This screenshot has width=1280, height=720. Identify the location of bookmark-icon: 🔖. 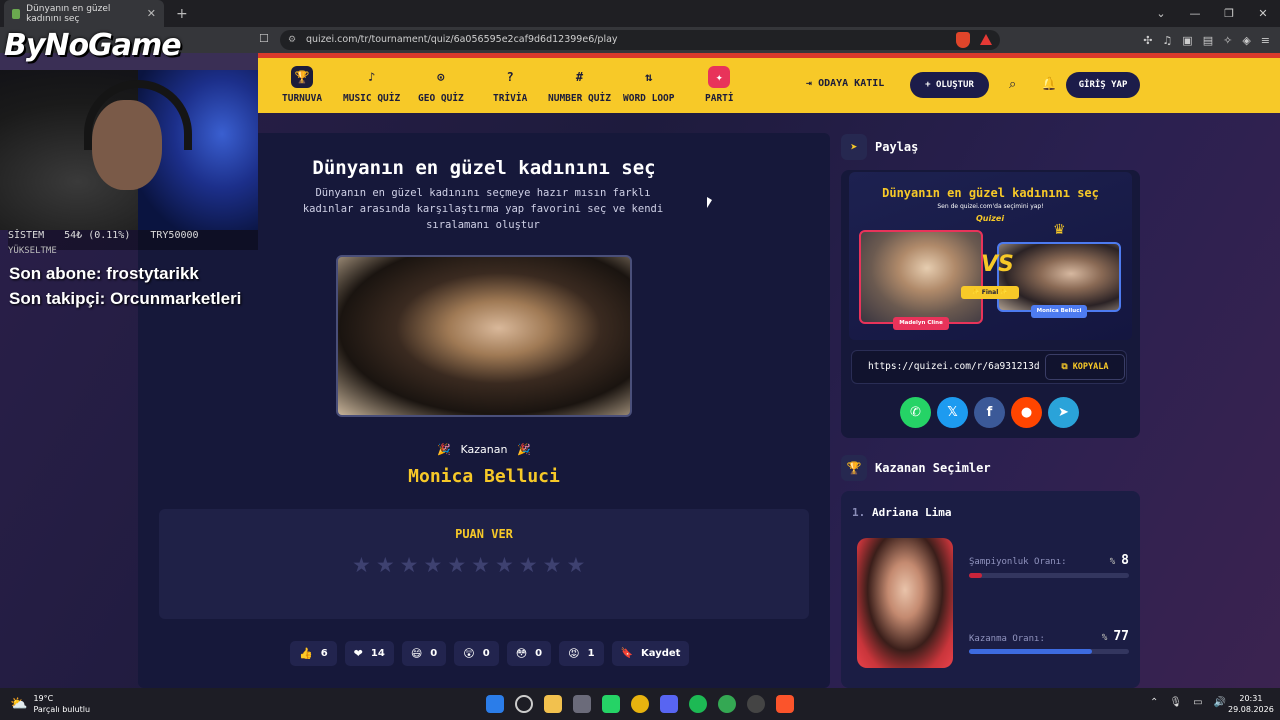
(627, 653).